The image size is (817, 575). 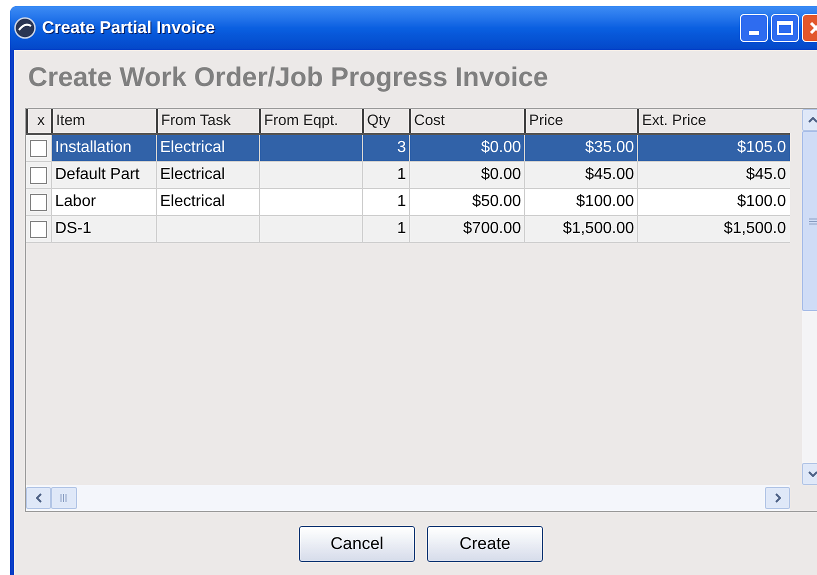 I want to click on minimize-button, so click(x=754, y=28).